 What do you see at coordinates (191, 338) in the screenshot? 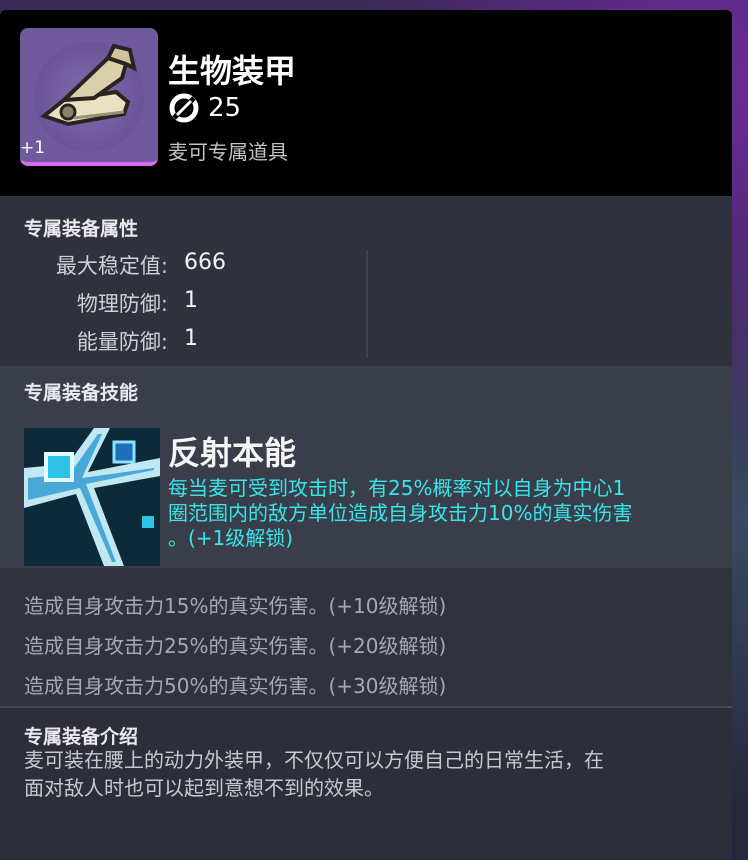
I see `stat-value-energy-defense: 1` at bounding box center [191, 338].